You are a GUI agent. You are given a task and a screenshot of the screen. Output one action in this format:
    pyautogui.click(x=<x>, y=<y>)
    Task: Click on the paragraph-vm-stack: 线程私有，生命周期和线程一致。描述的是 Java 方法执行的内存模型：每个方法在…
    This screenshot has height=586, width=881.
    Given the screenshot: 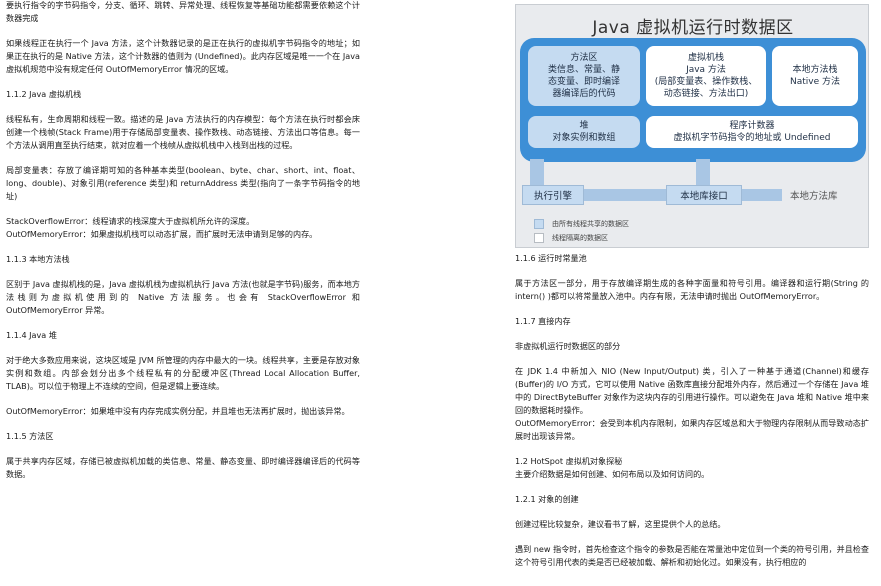 What is the action you would take?
    pyautogui.click(x=183, y=132)
    